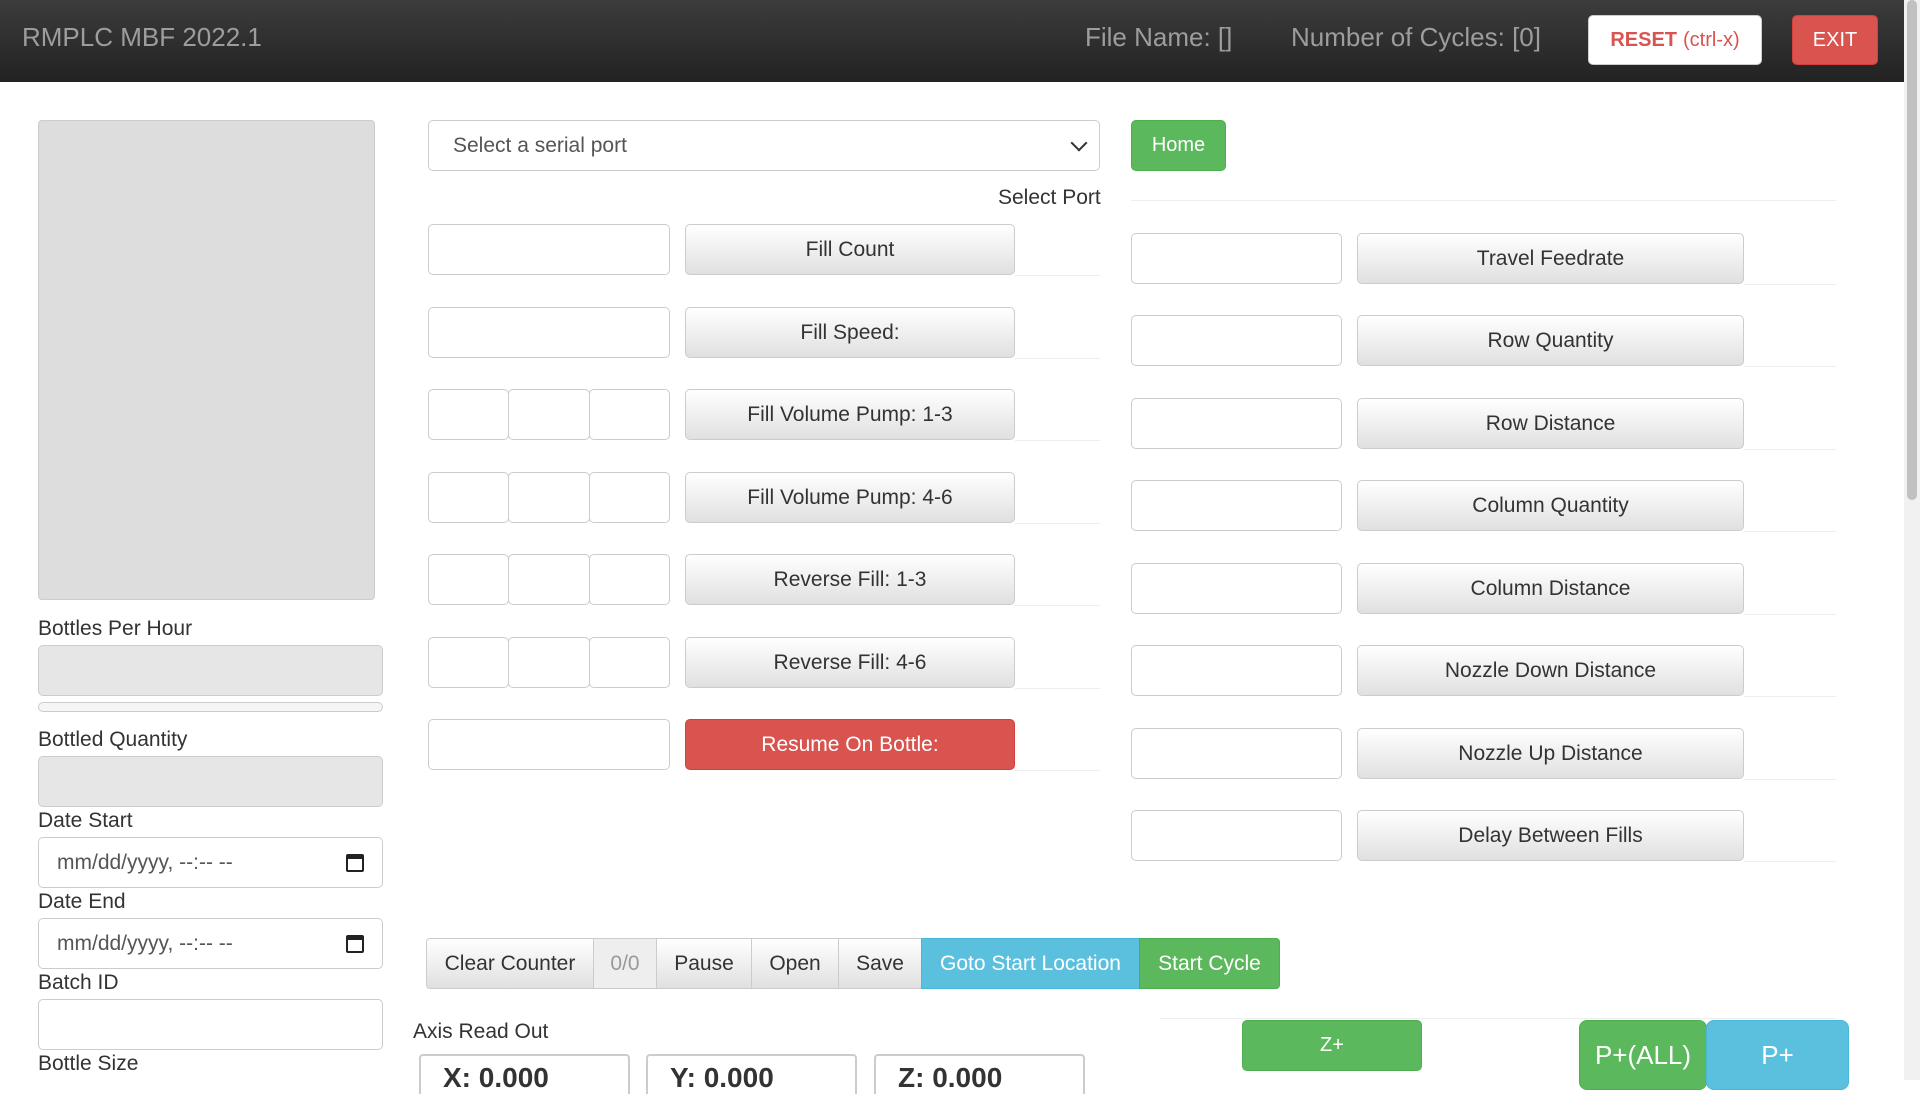 The width and height of the screenshot is (1920, 1094). Describe the element at coordinates (142, 37) in the screenshot. I see `app-title: RMPLC MBF 2022.1` at that location.